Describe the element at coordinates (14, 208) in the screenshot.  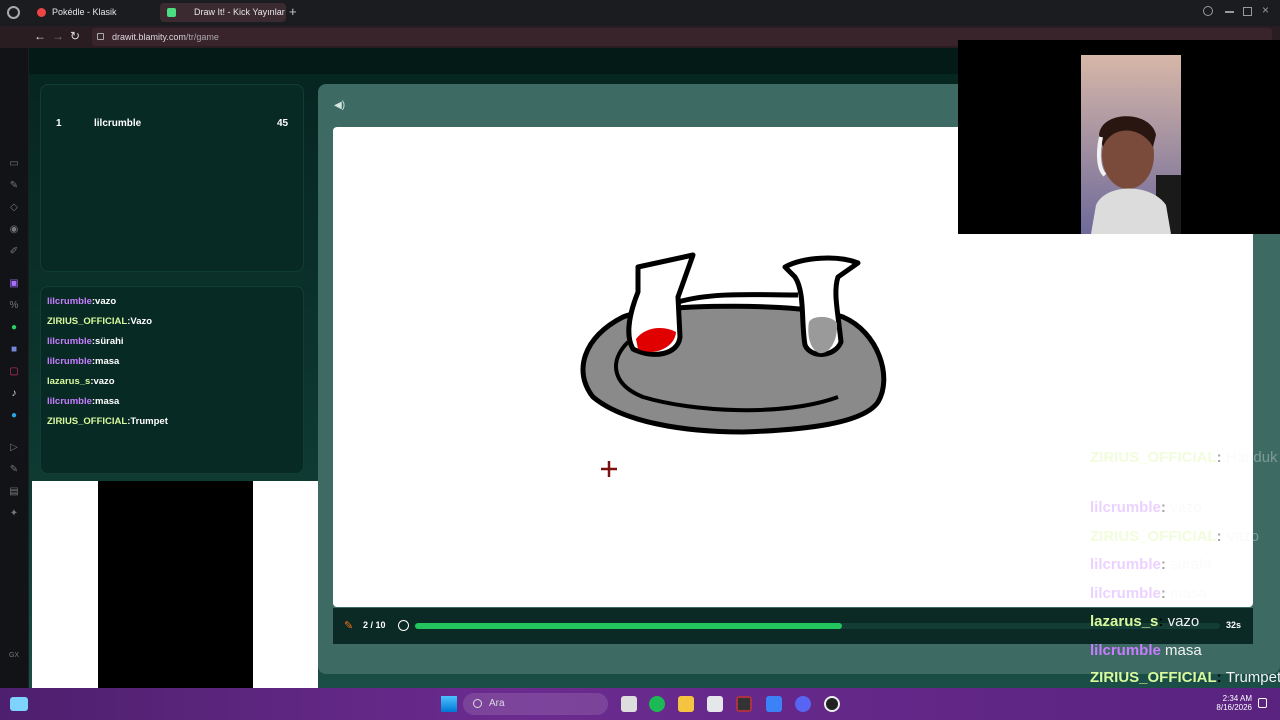
I see `eraser-icon: ◇` at that location.